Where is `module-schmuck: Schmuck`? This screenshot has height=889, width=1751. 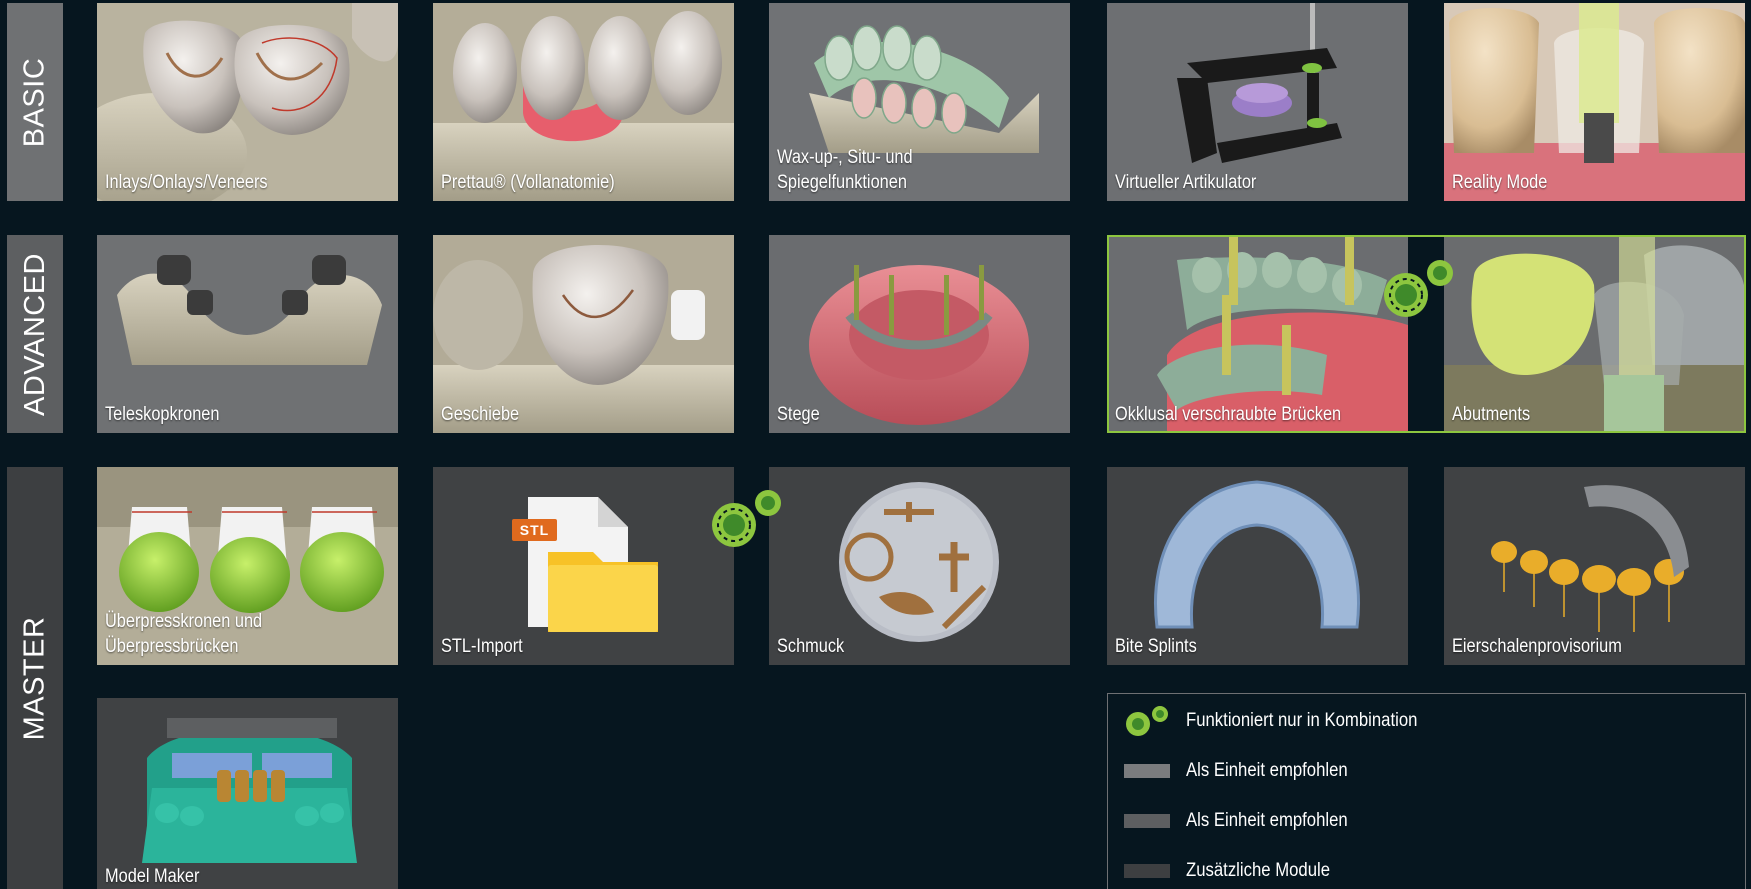
module-schmuck: Schmuck is located at coordinates (919, 566).